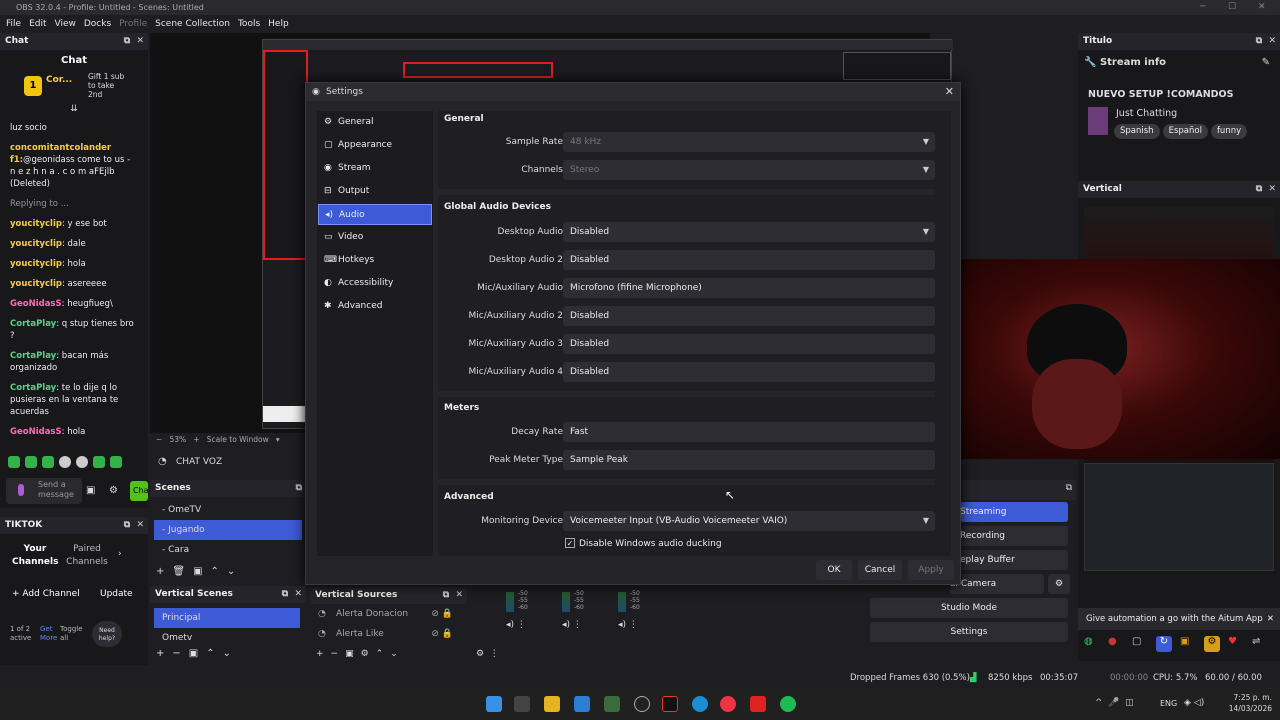  I want to click on settings-button: Settings, so click(969, 632).